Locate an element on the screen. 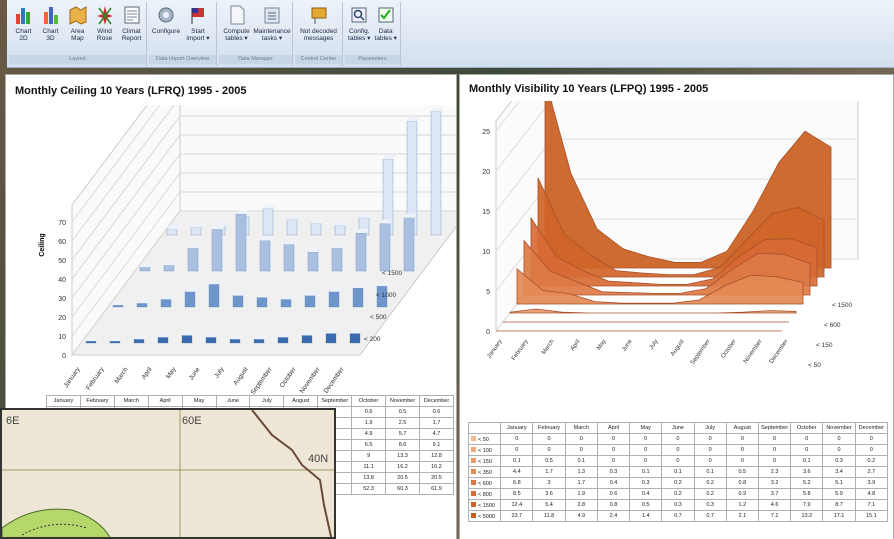  magnifier-table-icon is located at coordinates (359, 15).